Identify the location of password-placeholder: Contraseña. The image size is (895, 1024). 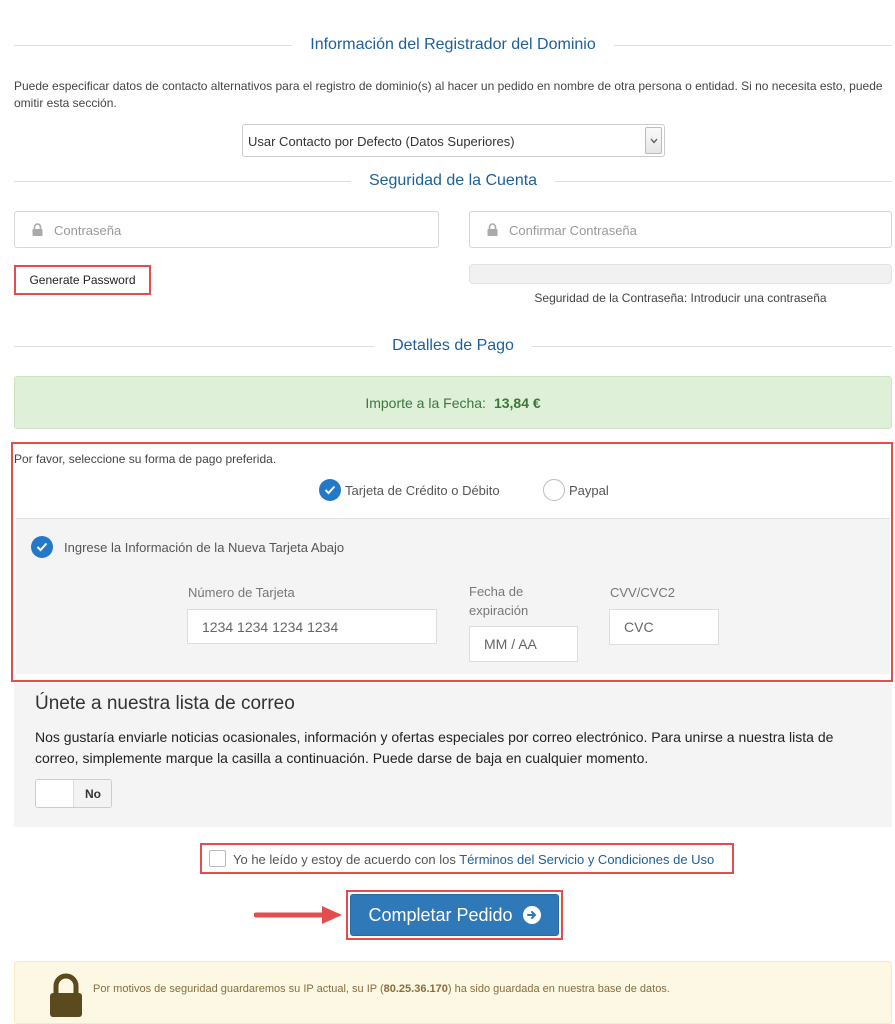
(88, 230).